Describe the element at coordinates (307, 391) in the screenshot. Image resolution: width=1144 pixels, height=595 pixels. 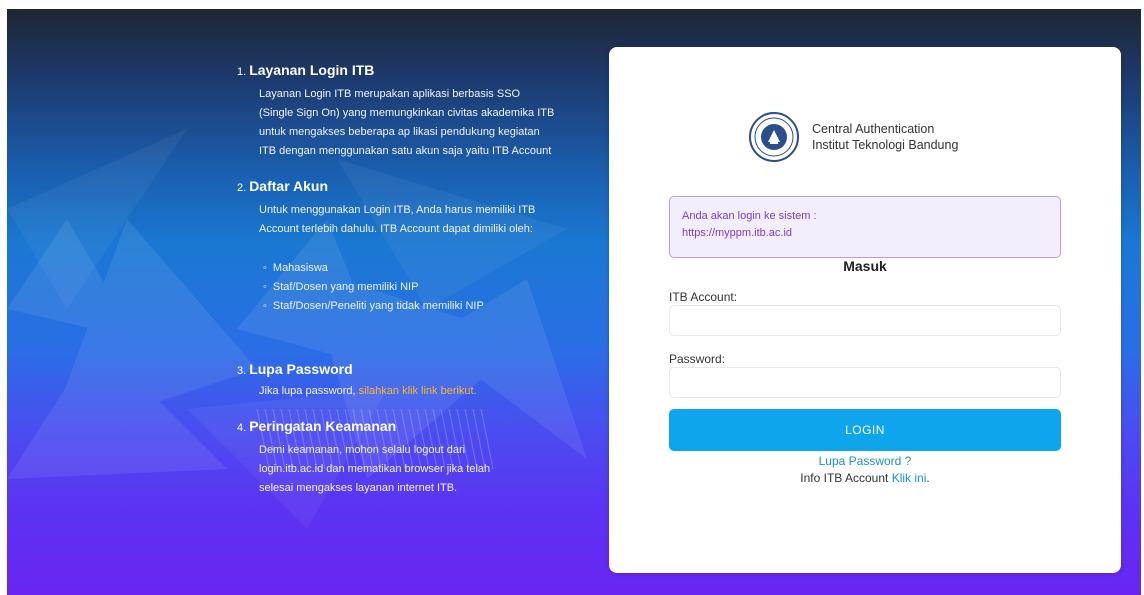
I see `section-body-prefix: Jika lupa password,` at that location.